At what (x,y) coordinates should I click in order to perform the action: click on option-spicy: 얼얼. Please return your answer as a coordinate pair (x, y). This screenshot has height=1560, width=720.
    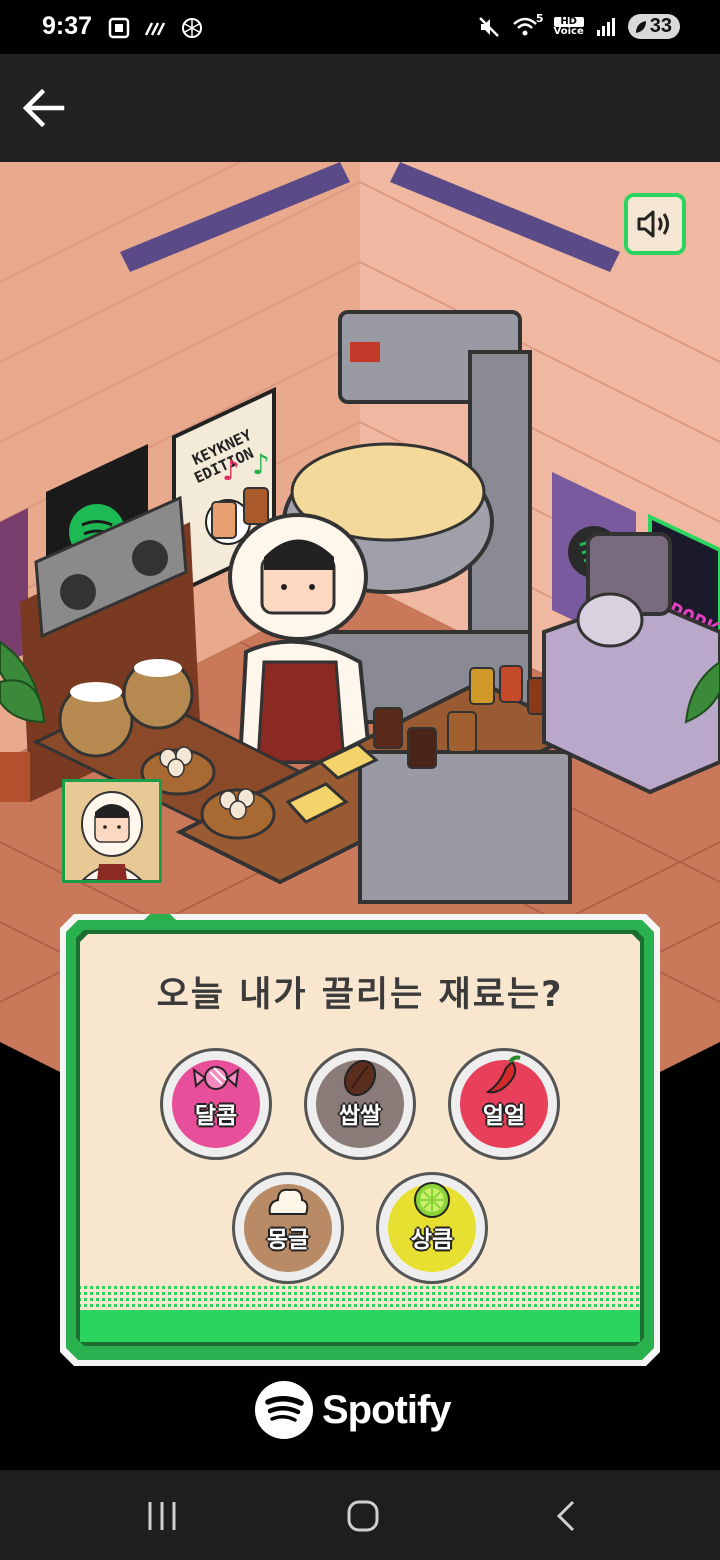
    Looking at the image, I should click on (504, 1104).